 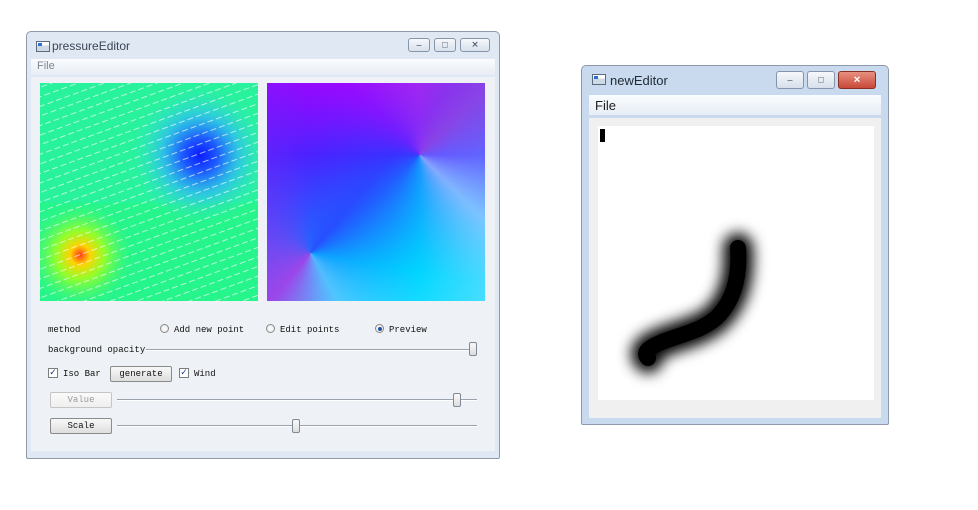 I want to click on pressure-gradient-b, so click(x=376, y=192).